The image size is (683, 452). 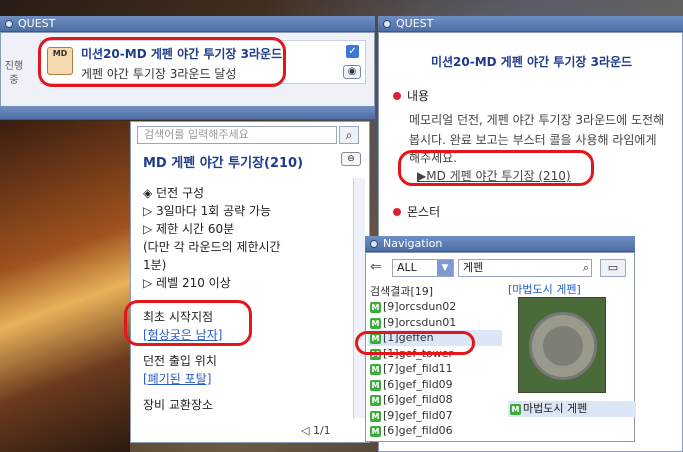 What do you see at coordinates (415, 23) in the screenshot?
I see `quest-right-title: QUEST` at bounding box center [415, 23].